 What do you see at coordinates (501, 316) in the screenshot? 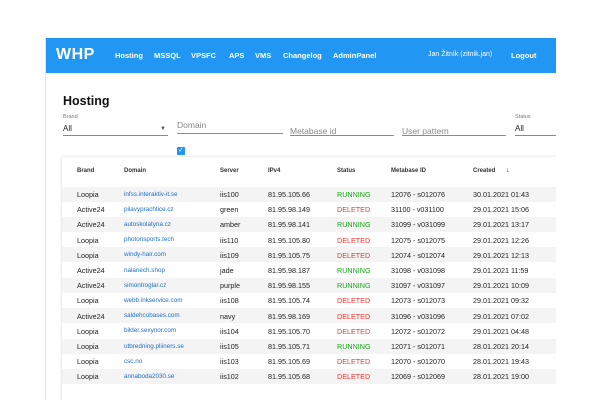
I see `cell-created: 29.01.2021 07:02` at bounding box center [501, 316].